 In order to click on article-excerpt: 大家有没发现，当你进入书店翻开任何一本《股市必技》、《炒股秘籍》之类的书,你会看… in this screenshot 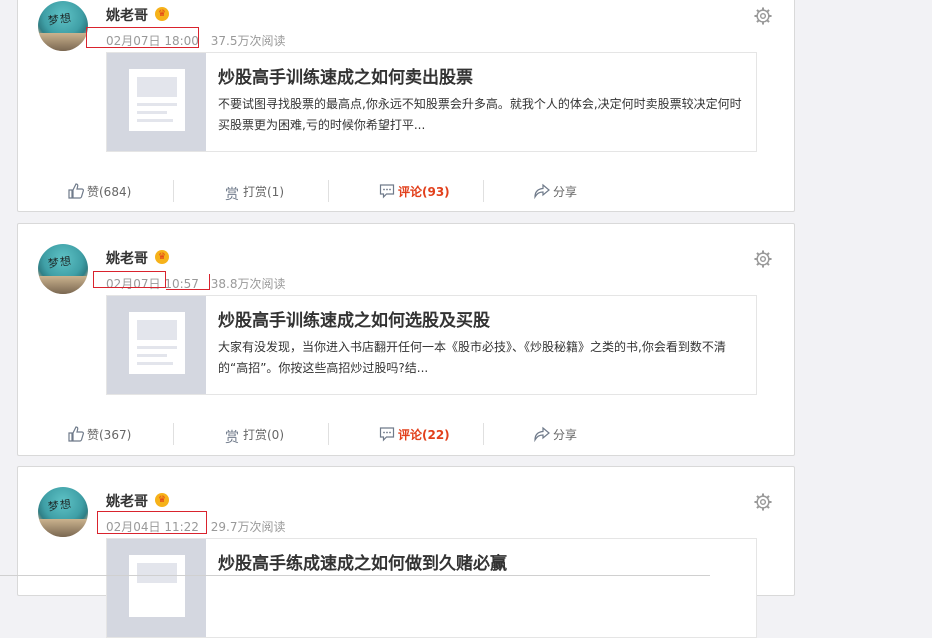, I will do `click(472, 357)`.